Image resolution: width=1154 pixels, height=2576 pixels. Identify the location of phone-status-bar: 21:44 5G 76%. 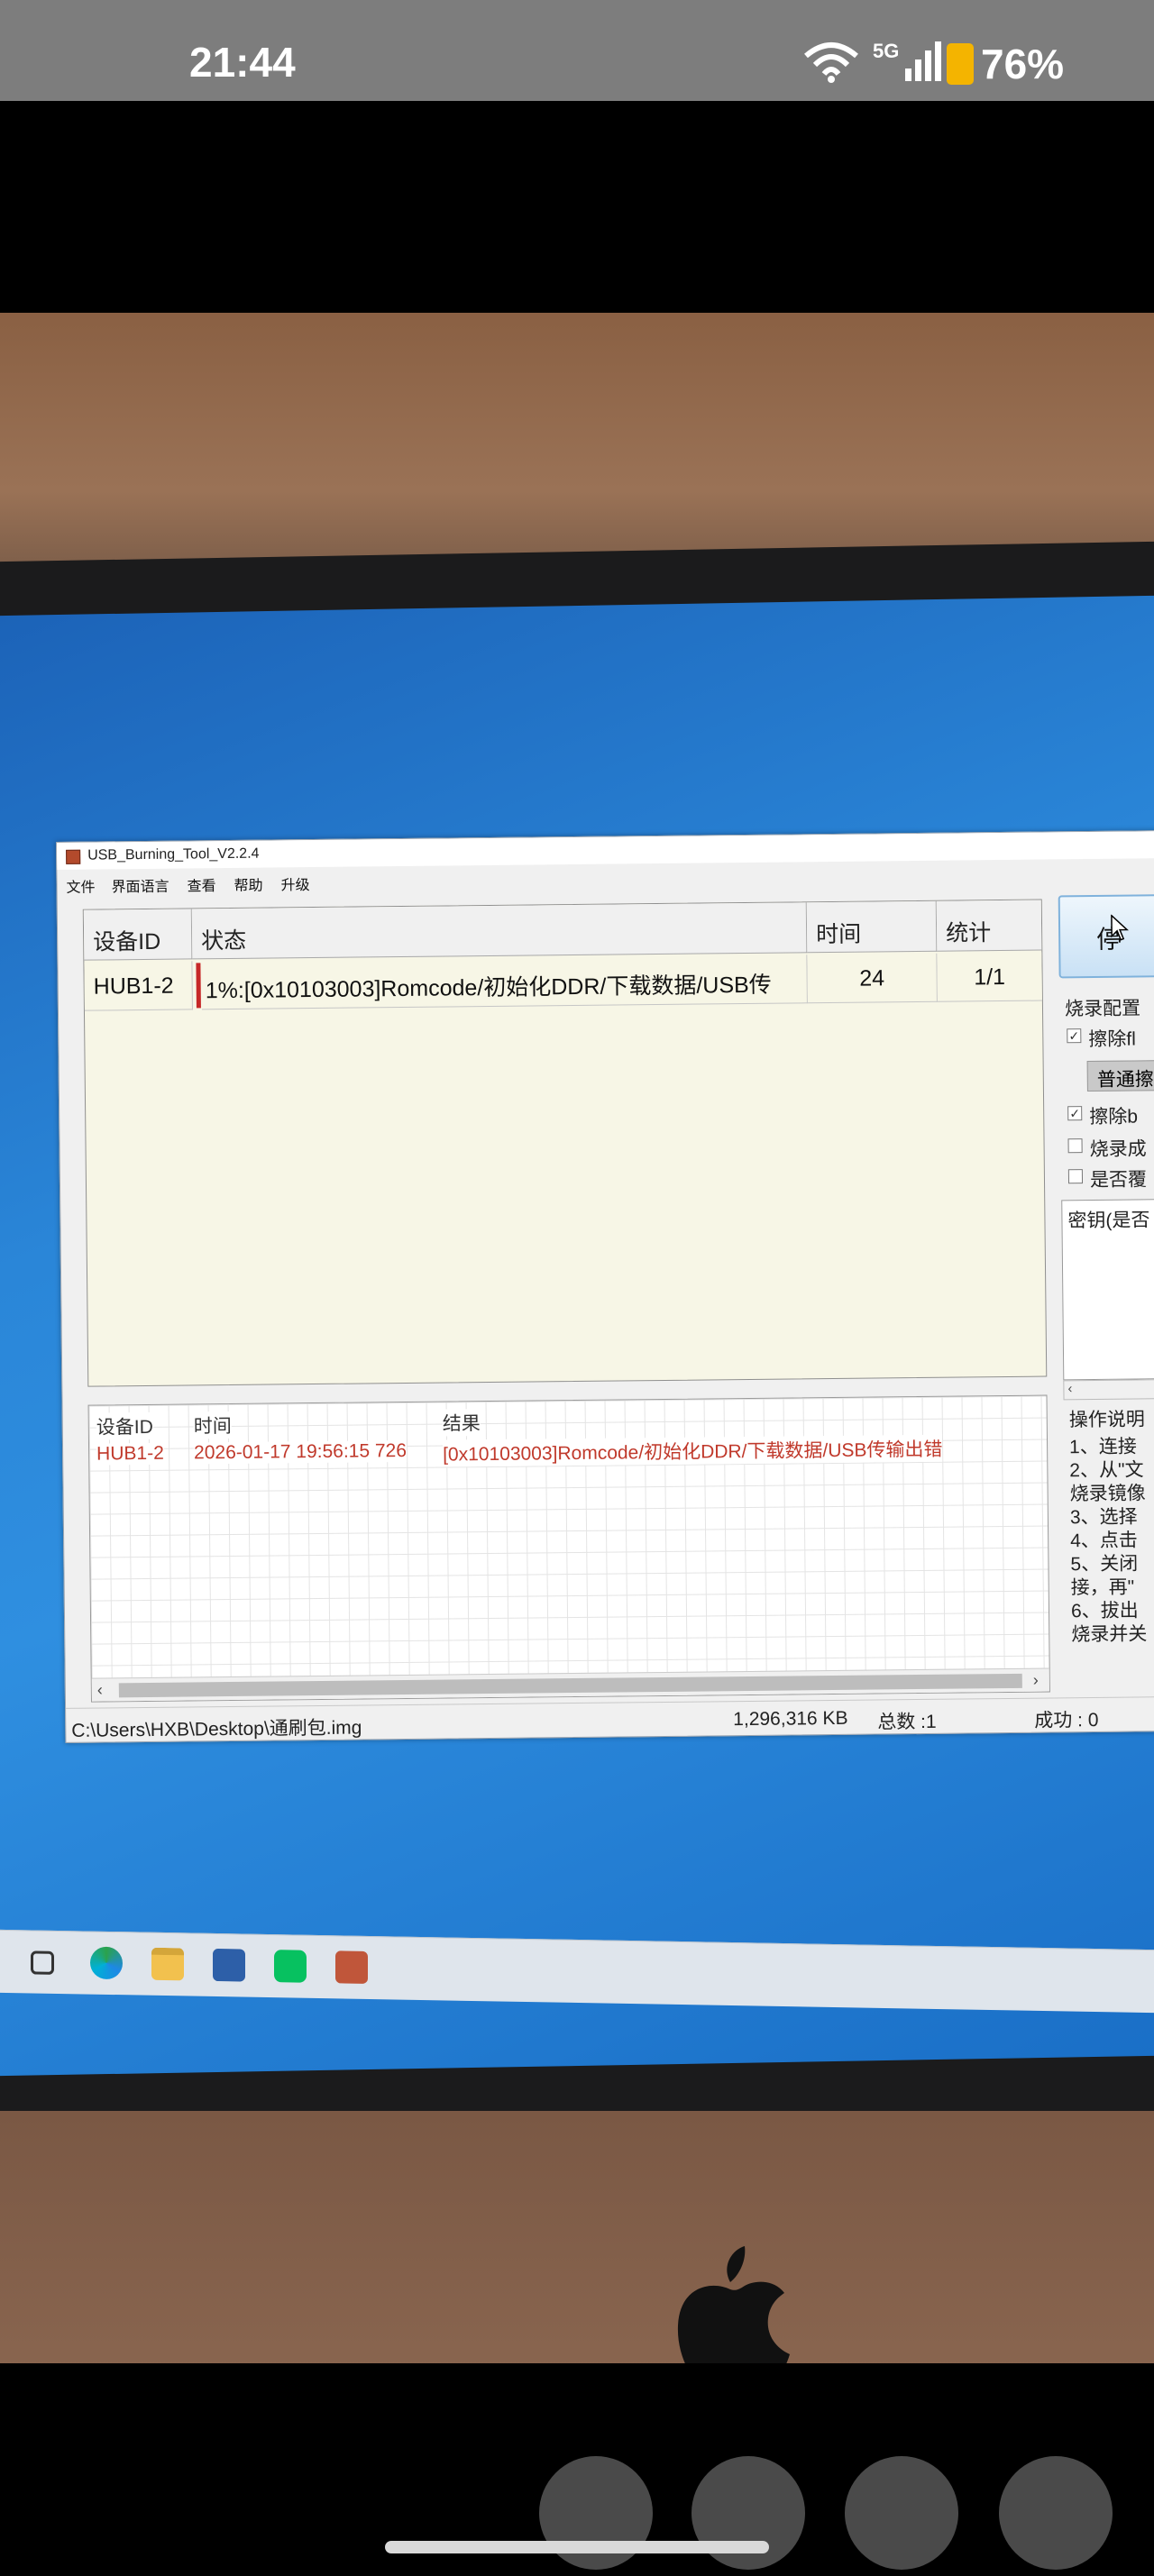
(577, 50).